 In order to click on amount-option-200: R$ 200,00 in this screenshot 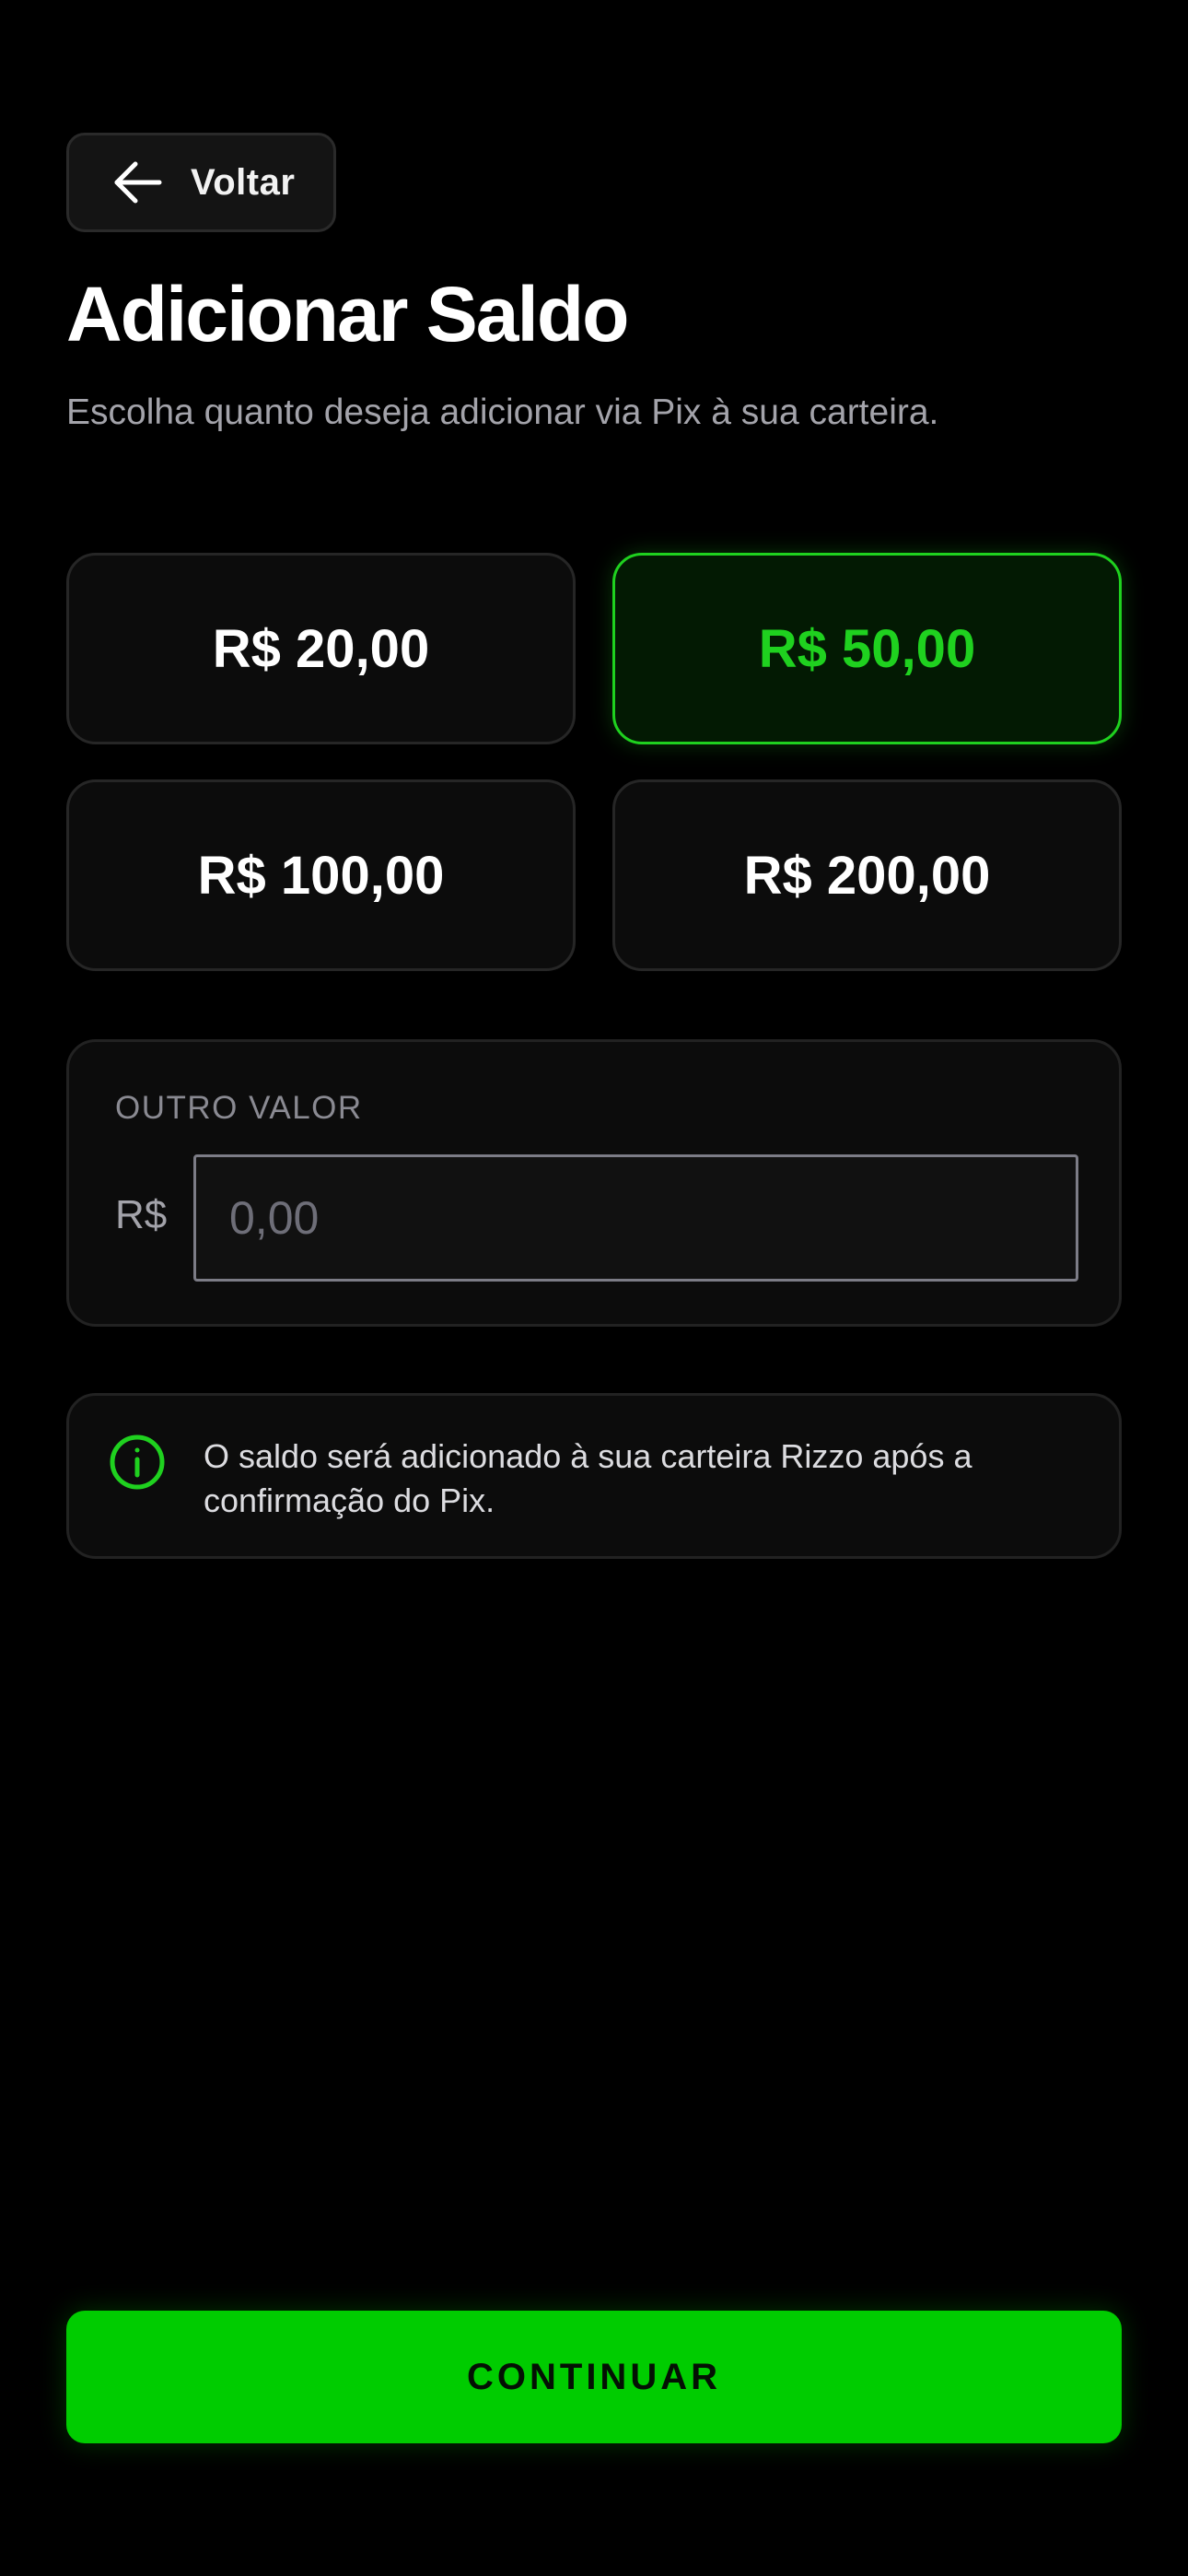, I will do `click(867, 875)`.